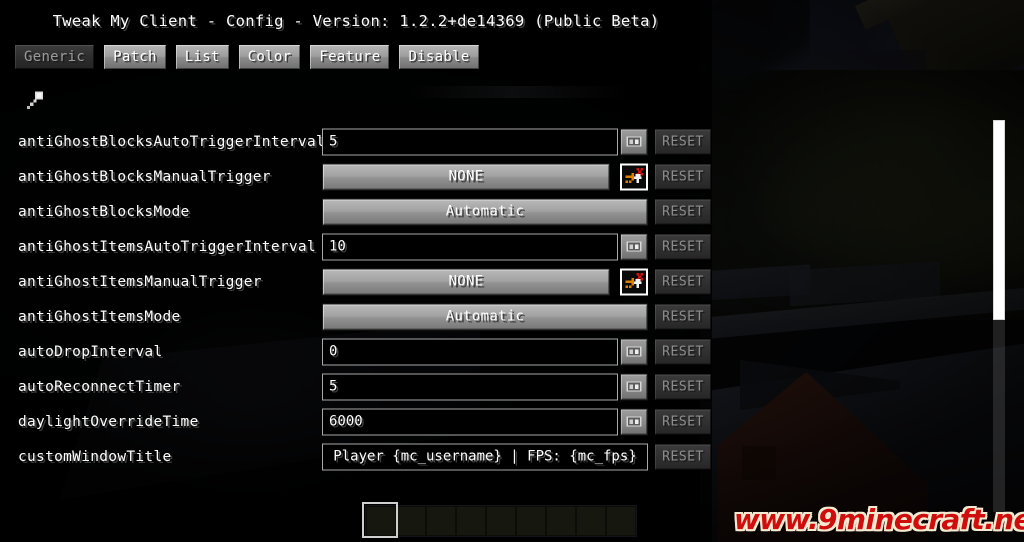  I want to click on tab-list: List, so click(202, 57).